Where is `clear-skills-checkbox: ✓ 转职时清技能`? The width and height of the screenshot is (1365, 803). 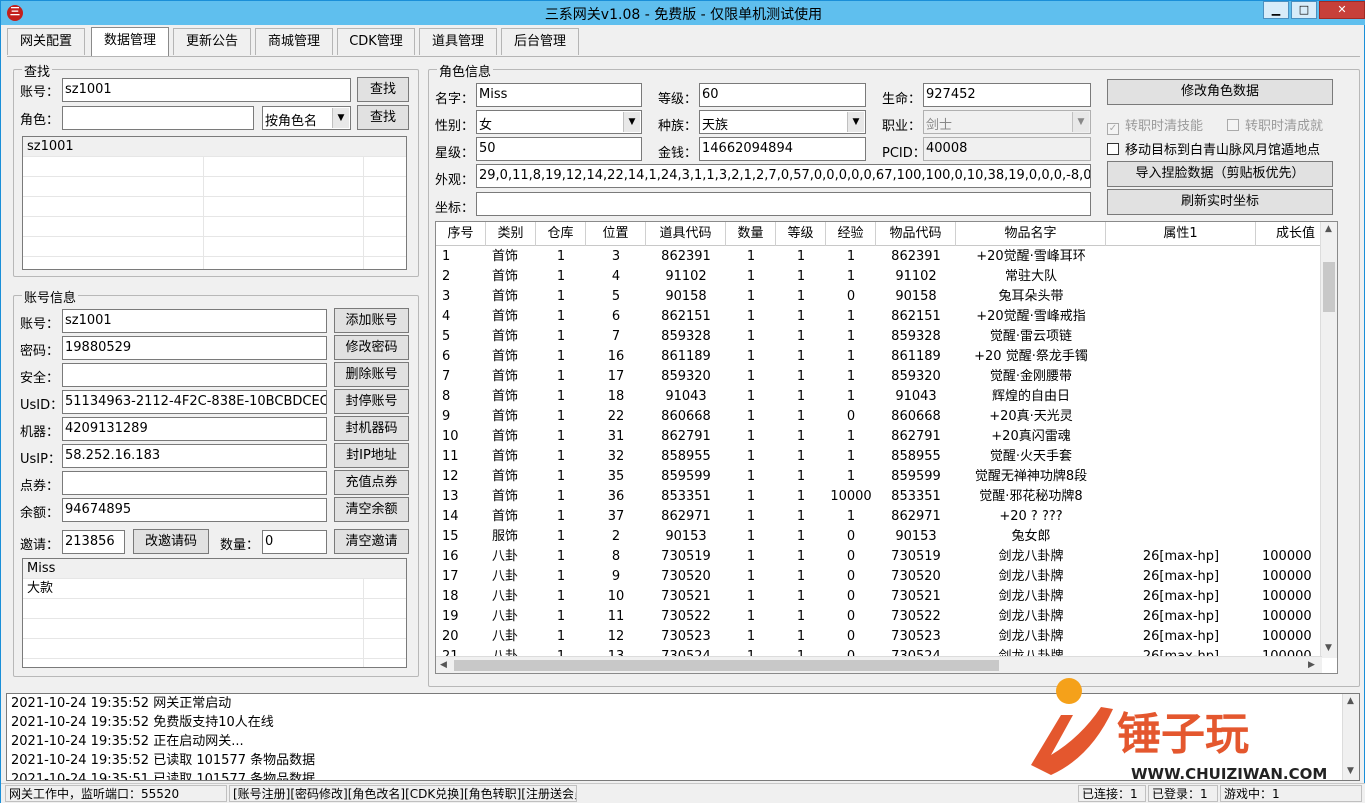 clear-skills-checkbox: ✓ 转职时清技能 is located at coordinates (1155, 125).